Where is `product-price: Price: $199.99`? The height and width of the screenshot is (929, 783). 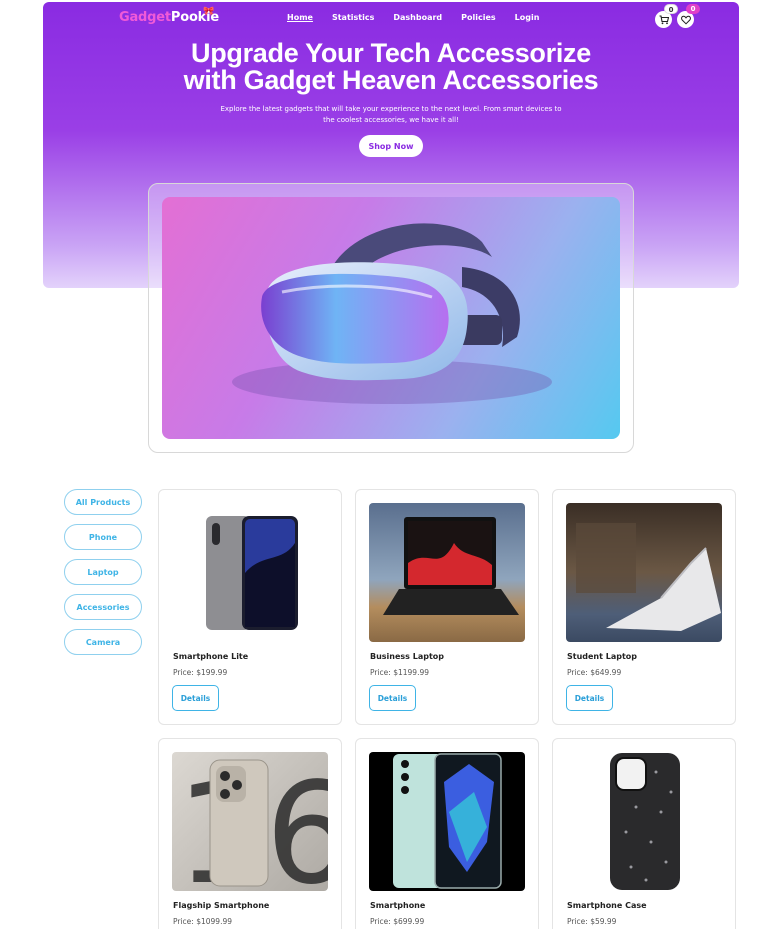 product-price: Price: $199.99 is located at coordinates (200, 672).